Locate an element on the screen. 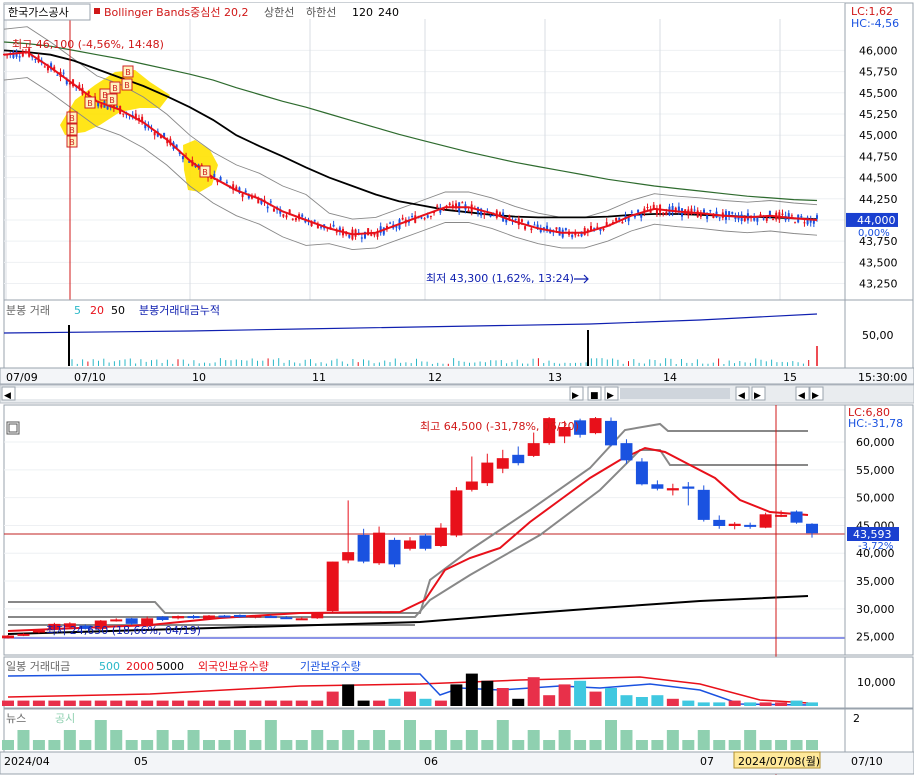  bottom-volume-tick: 10,000 is located at coordinates (876, 682).